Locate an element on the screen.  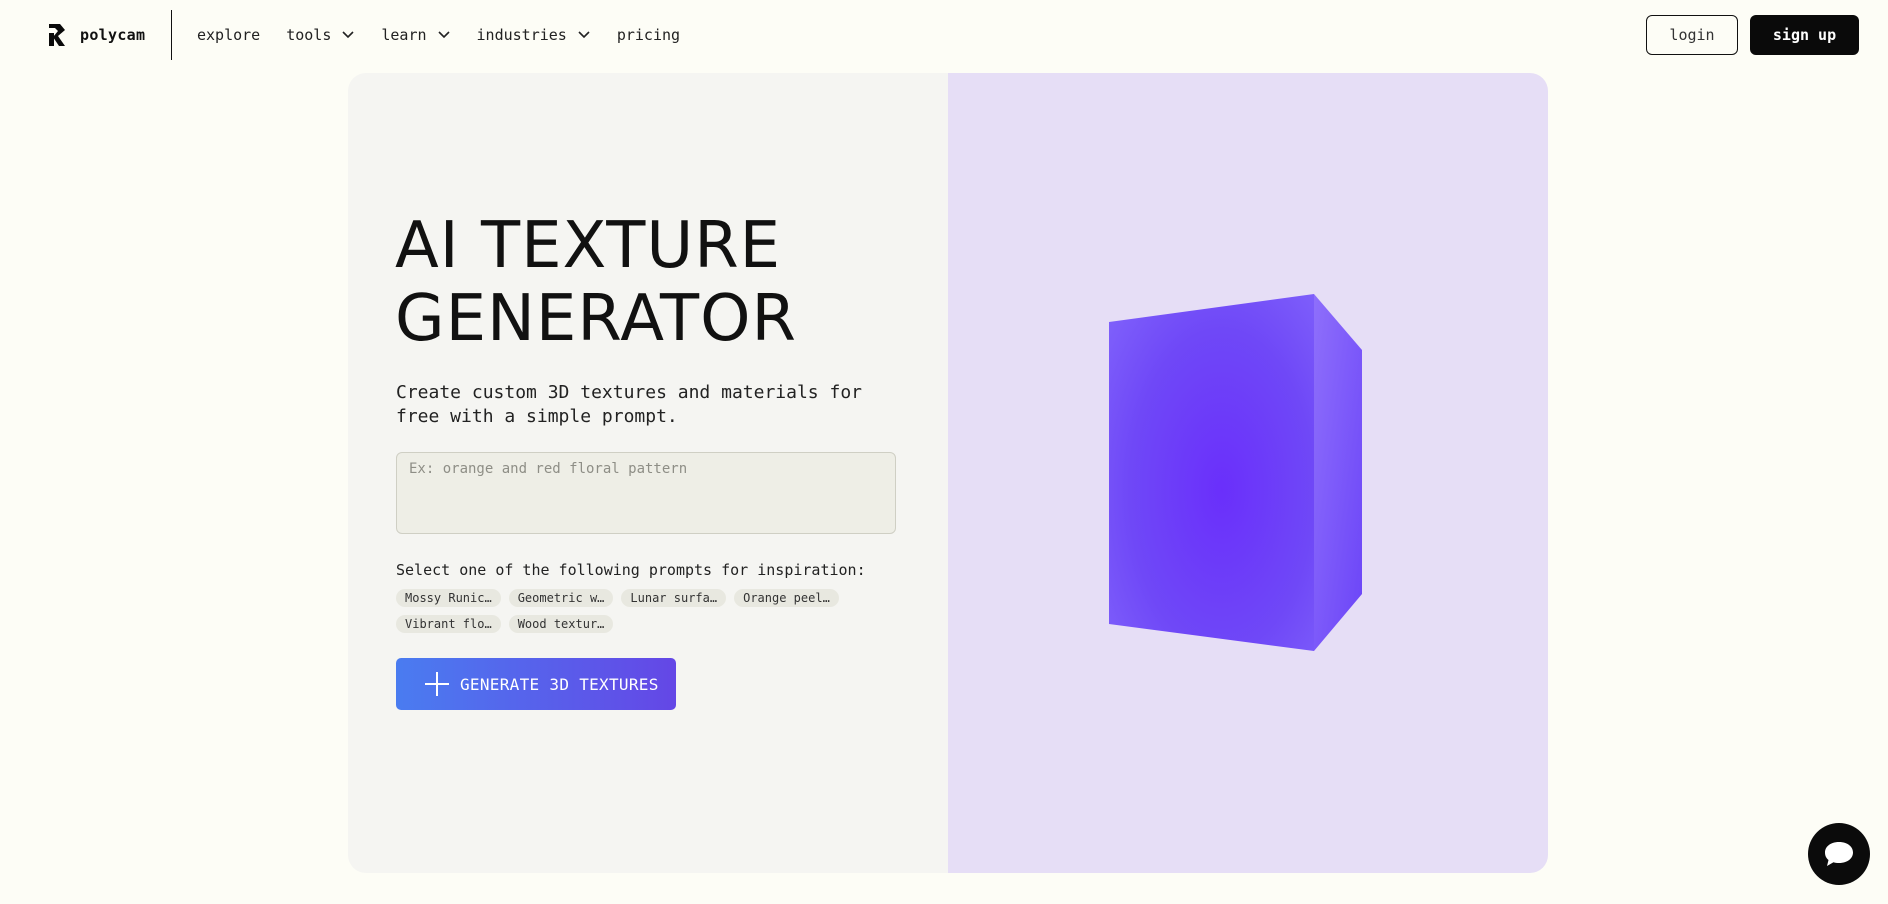
brand-logo: polycam is located at coordinates (95, 35).